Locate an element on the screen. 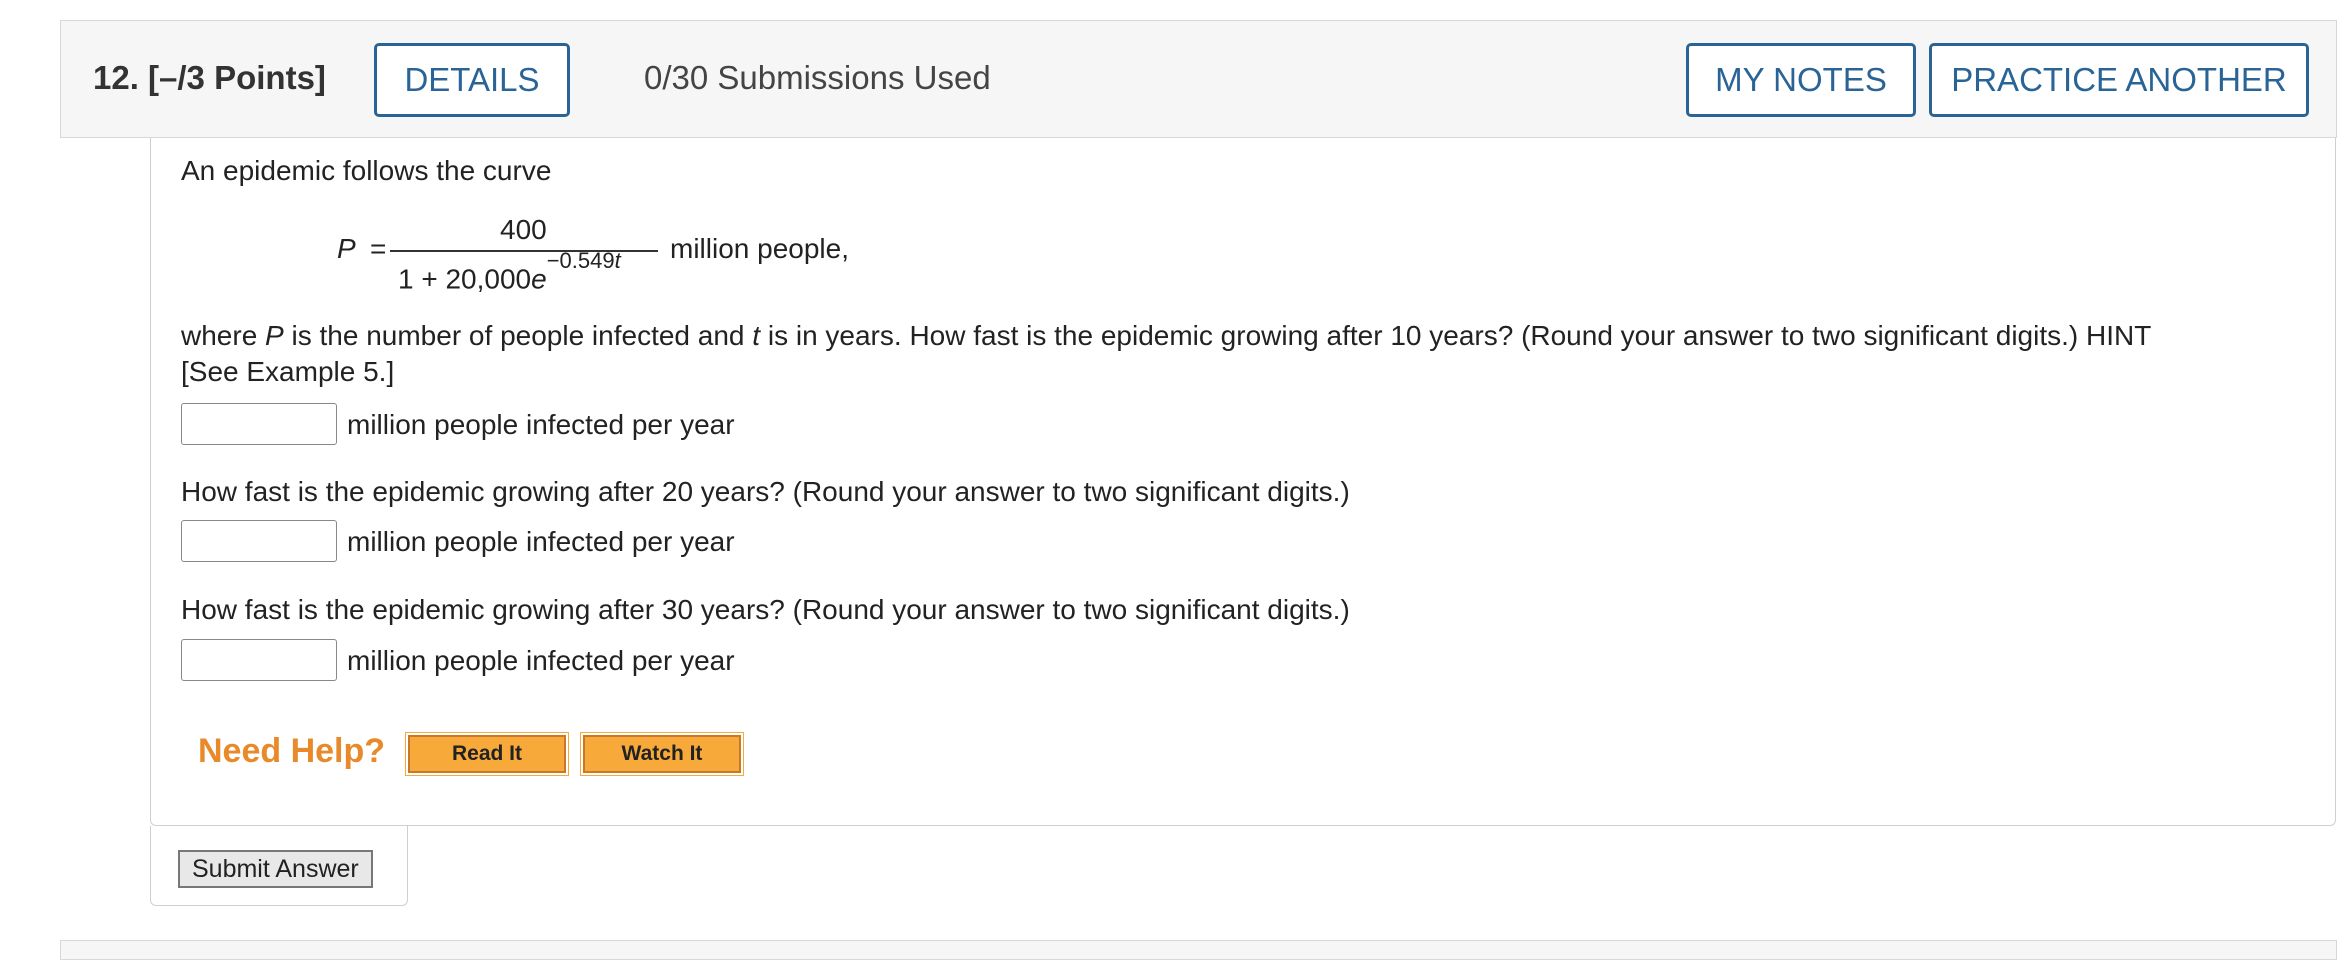 This screenshot has height=960, width=2347. question-number: 12. is located at coordinates (116, 77).